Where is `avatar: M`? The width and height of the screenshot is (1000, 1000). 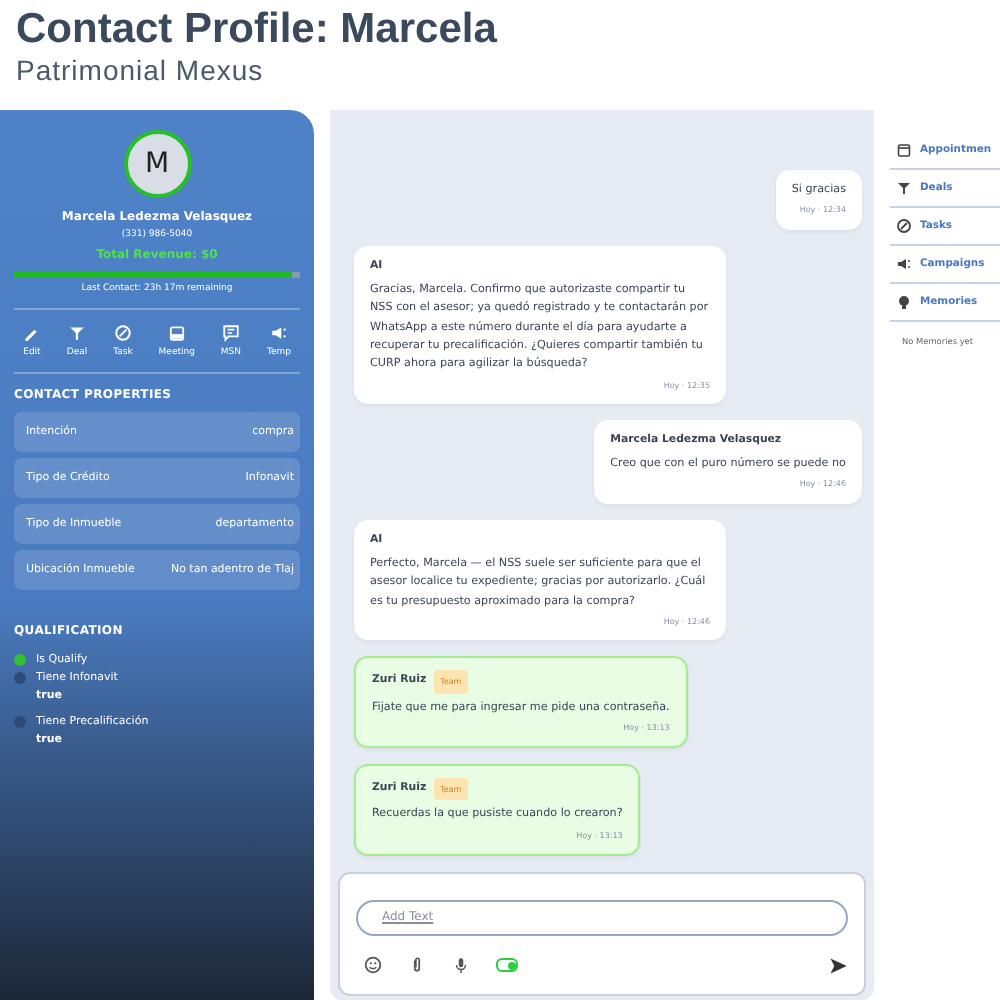
avatar: M is located at coordinates (157, 164).